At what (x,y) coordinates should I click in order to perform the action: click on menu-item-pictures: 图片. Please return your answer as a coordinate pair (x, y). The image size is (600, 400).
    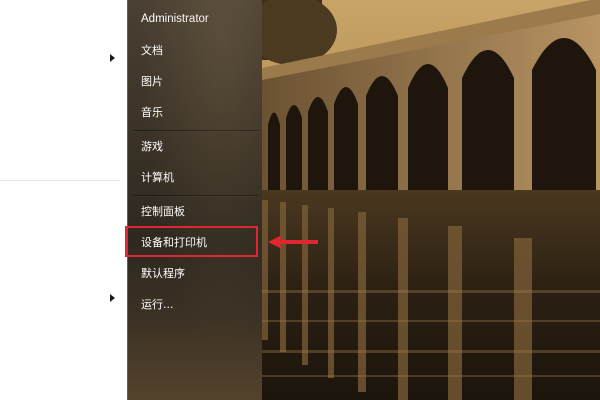
    Looking at the image, I should click on (152, 82).